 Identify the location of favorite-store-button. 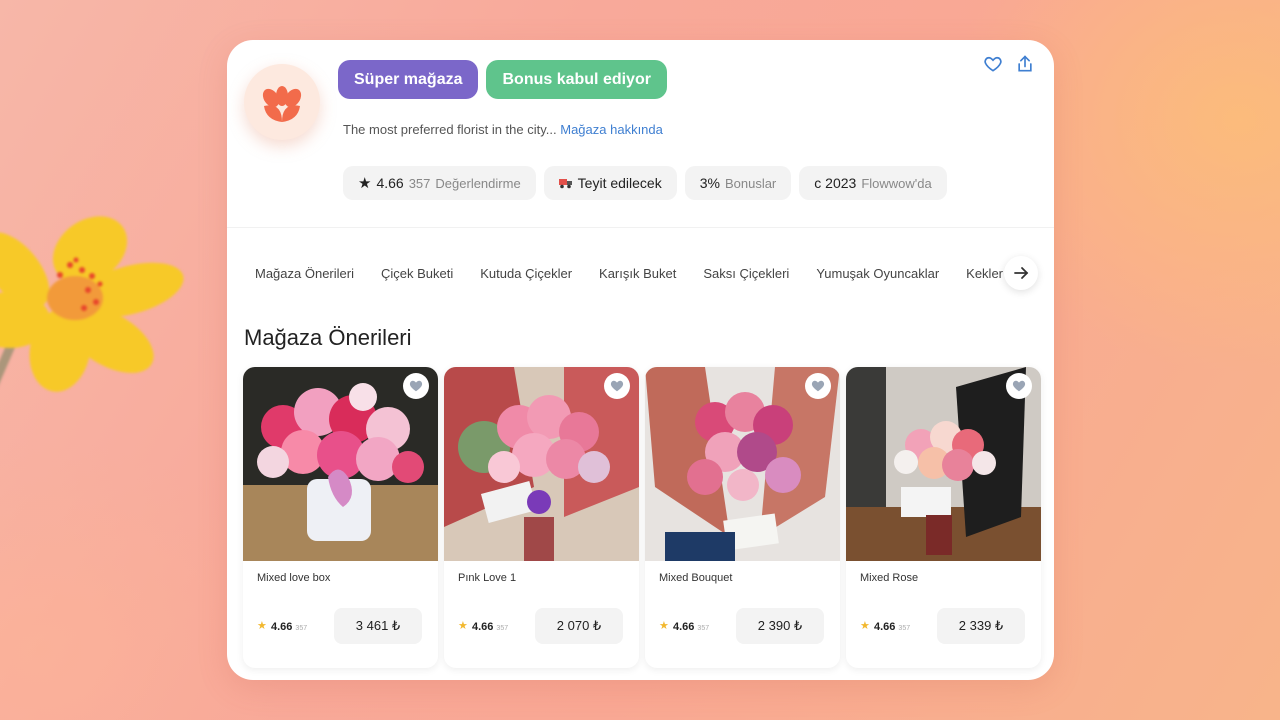
(993, 64).